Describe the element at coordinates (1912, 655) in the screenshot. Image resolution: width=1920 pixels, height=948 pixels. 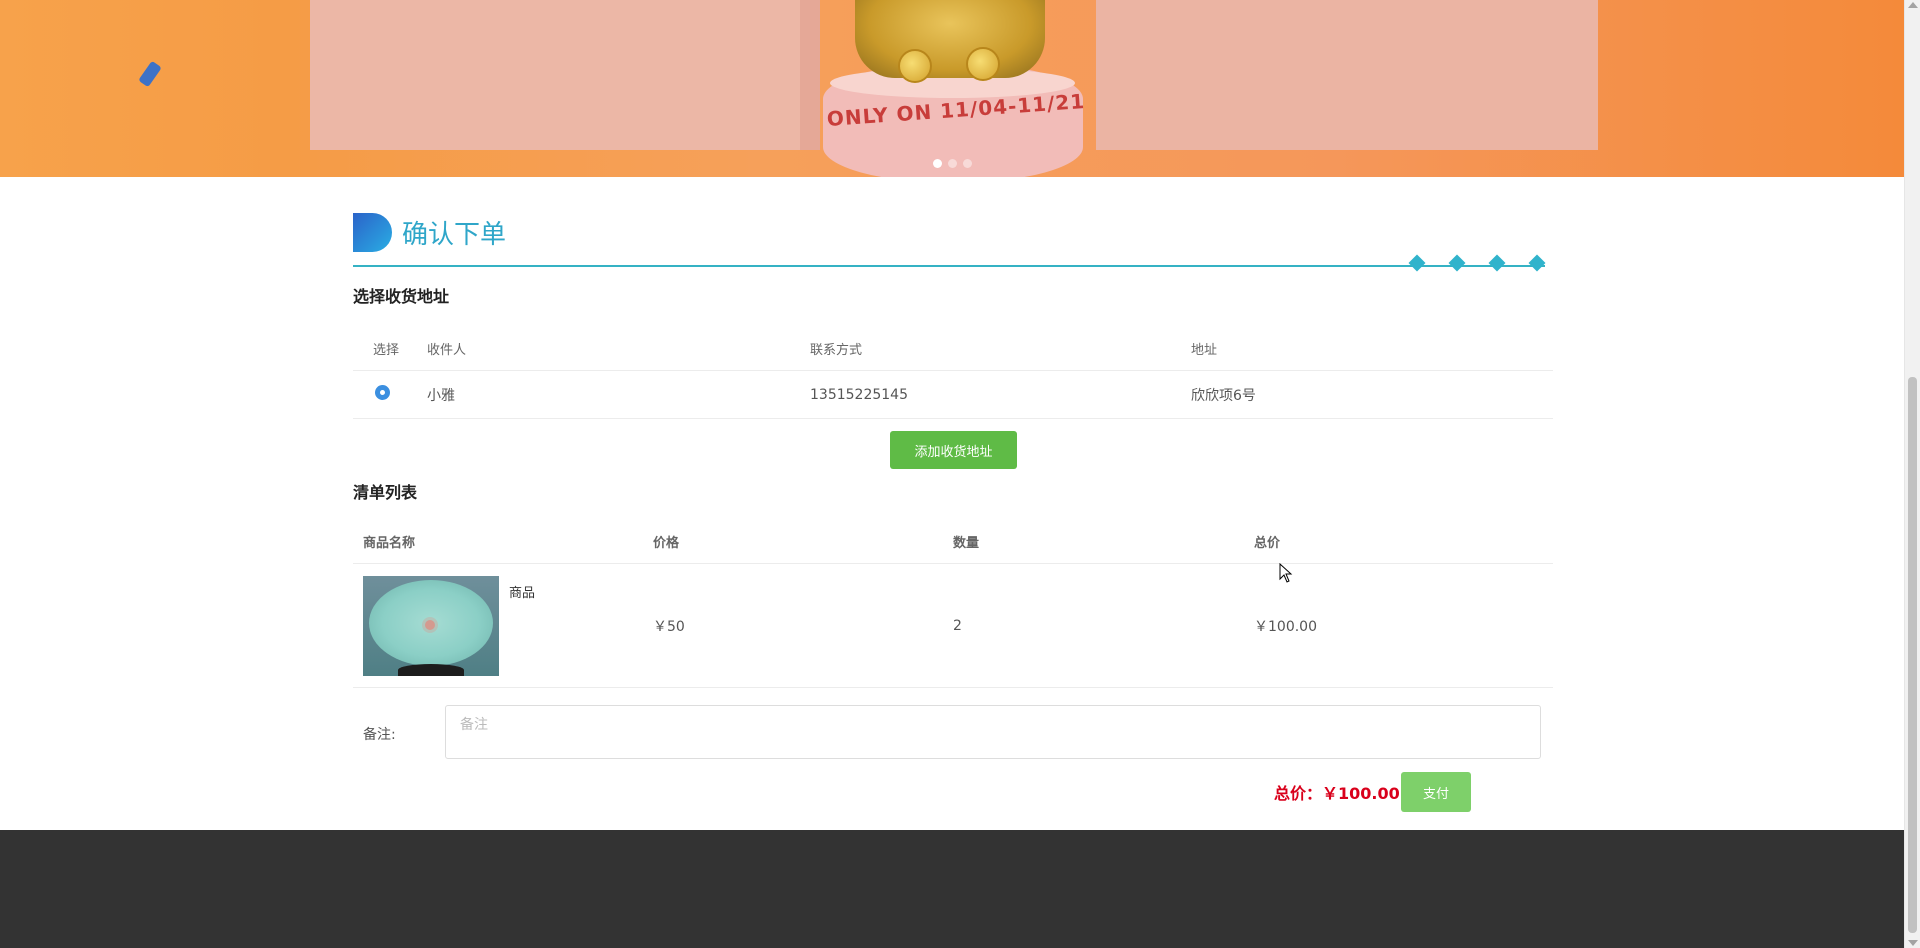
I see `scrollbar-thumb` at that location.